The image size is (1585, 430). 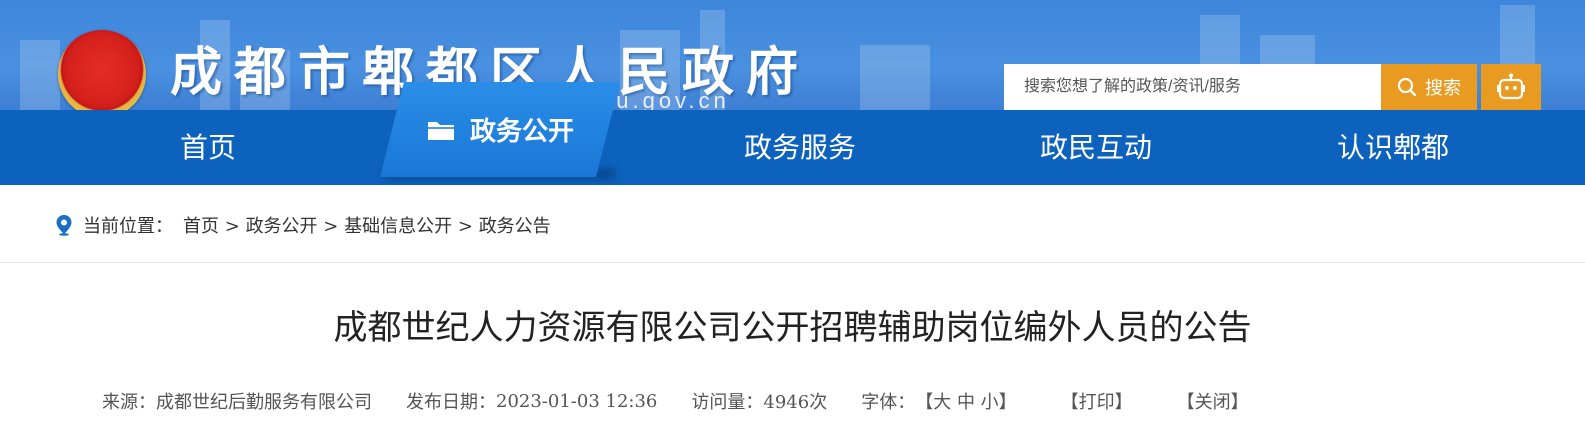 I want to click on nav-item-home: 首页, so click(x=208, y=147).